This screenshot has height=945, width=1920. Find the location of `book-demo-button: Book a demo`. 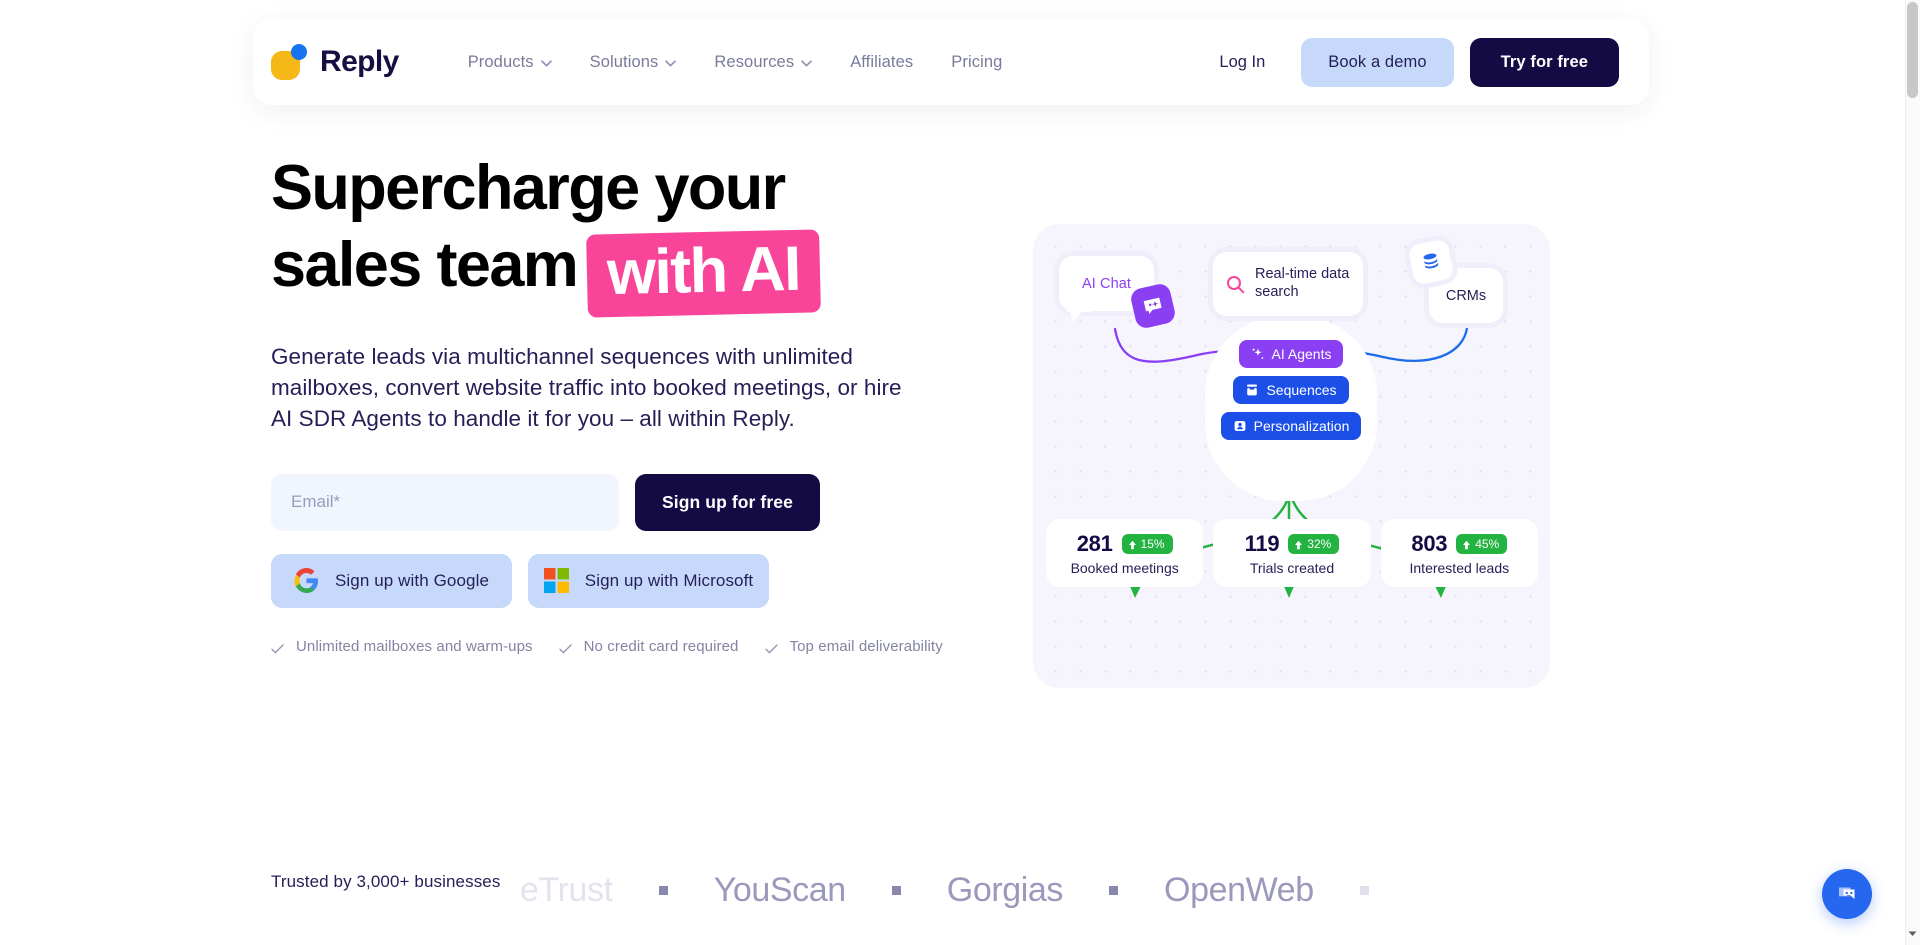

book-demo-button: Book a demo is located at coordinates (1377, 62).